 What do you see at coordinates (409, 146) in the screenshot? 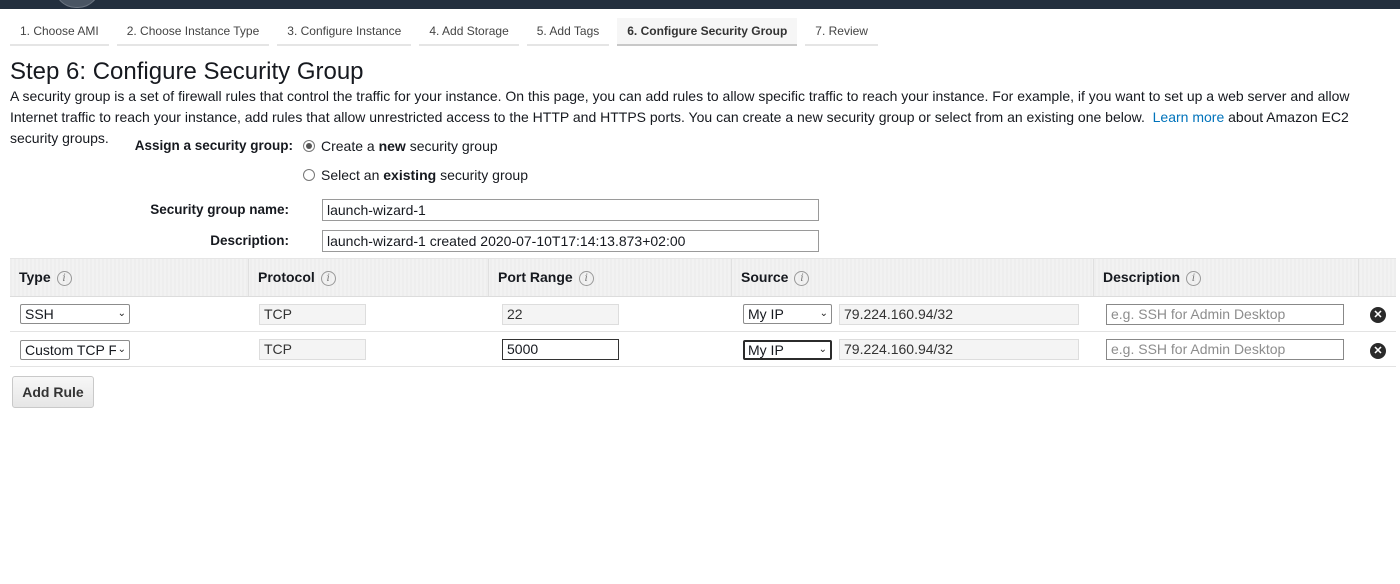
I see `radio-create-label: Create a new security group` at bounding box center [409, 146].